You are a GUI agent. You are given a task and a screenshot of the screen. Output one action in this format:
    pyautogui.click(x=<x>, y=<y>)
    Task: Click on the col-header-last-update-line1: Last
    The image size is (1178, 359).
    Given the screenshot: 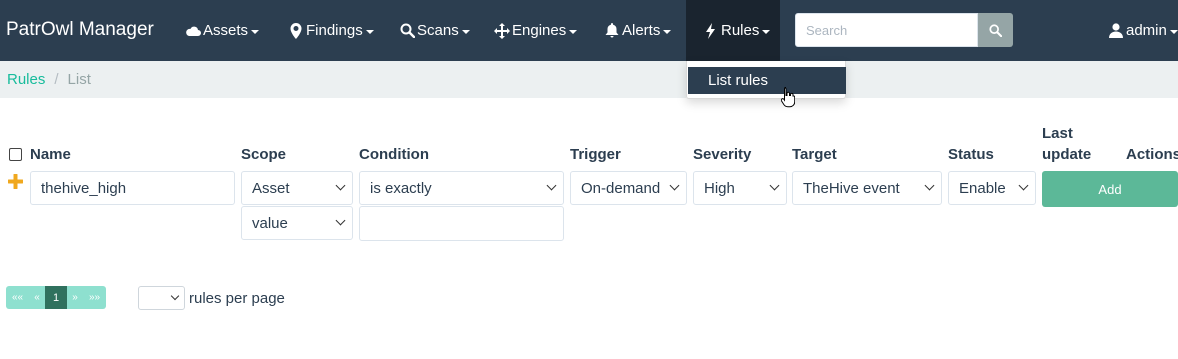 What is the action you would take?
    pyautogui.click(x=1057, y=133)
    